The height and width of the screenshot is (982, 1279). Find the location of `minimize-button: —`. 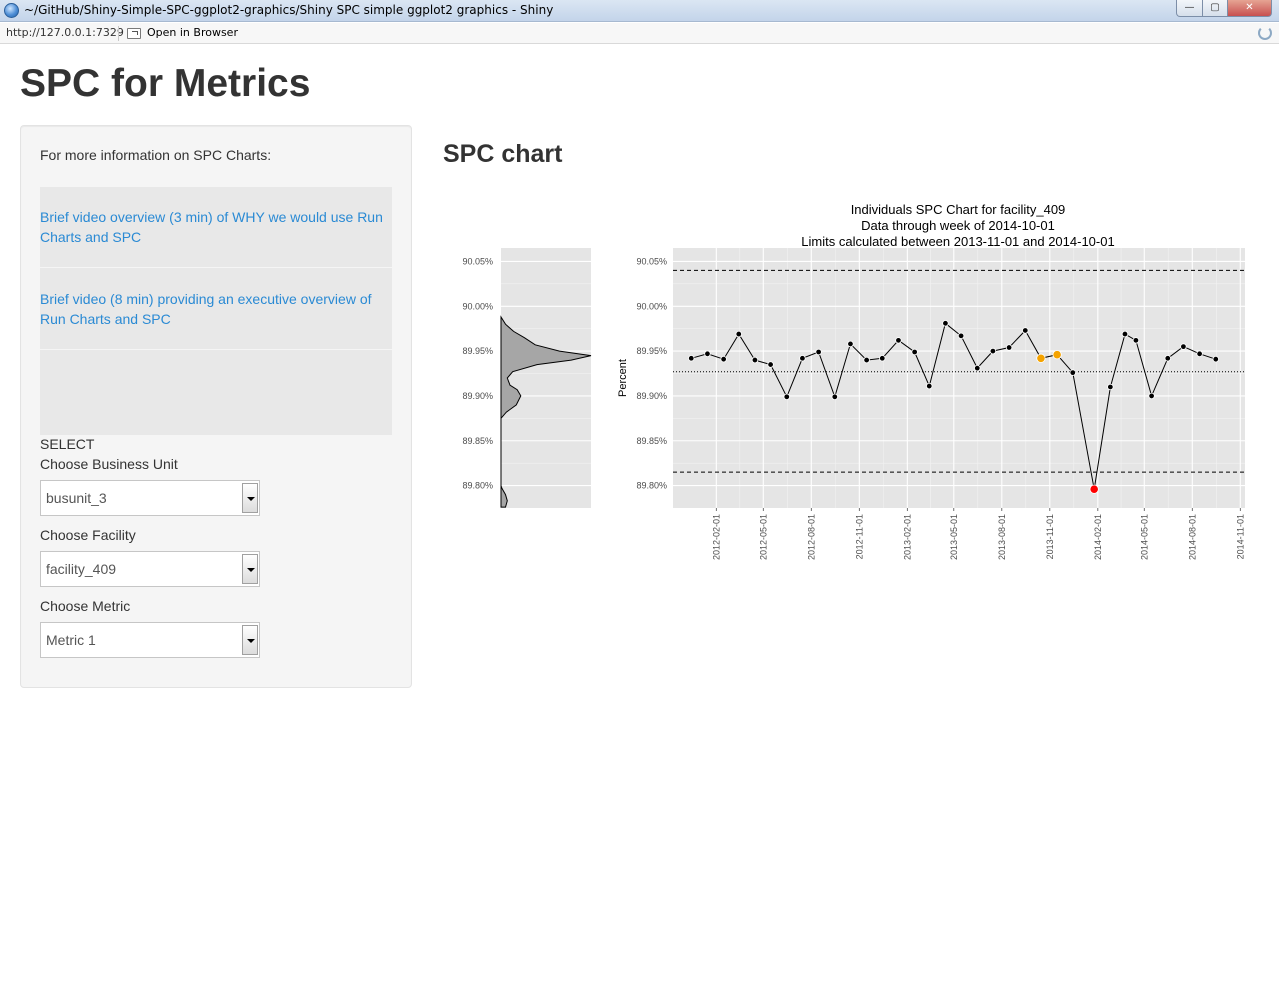

minimize-button: — is located at coordinates (1189, 8).